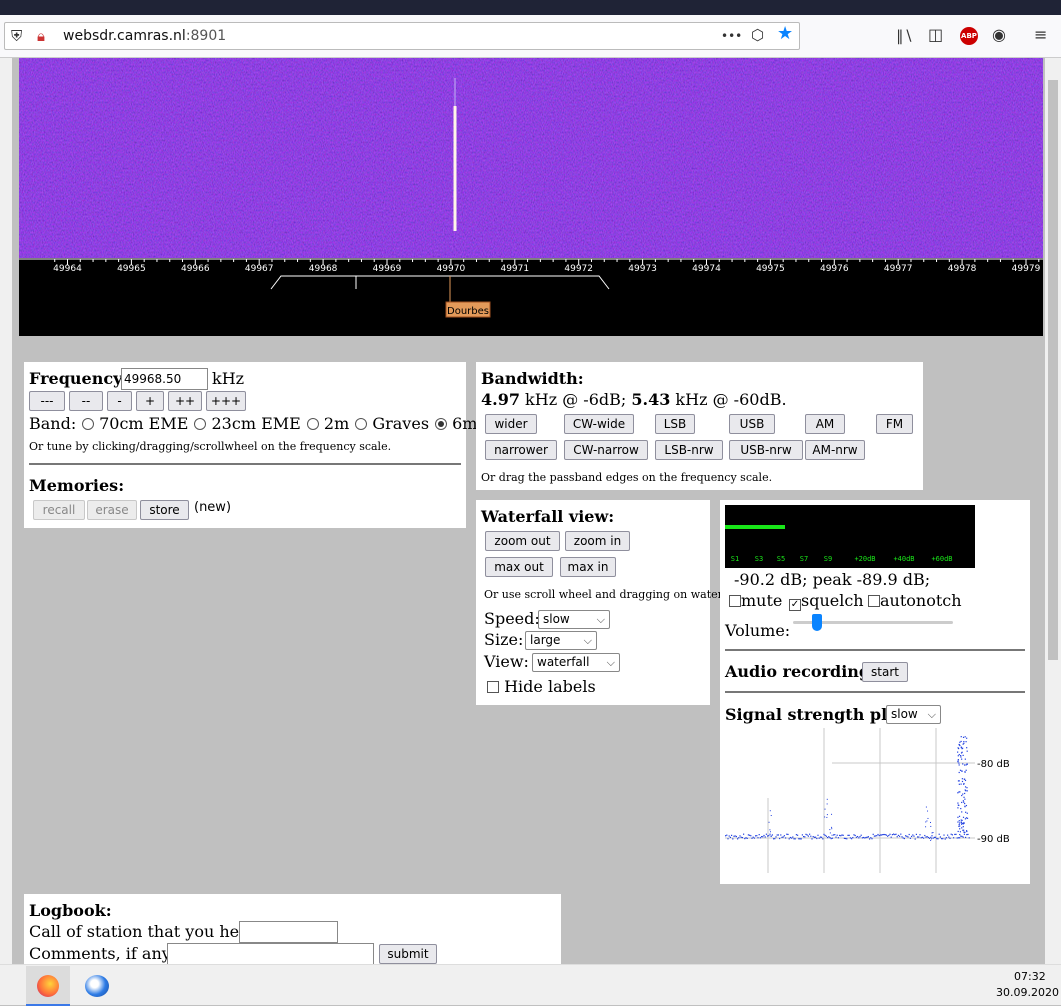 The height and width of the screenshot is (1006, 1061). What do you see at coordinates (999, 35) in the screenshot?
I see `account-icon: ◉` at bounding box center [999, 35].